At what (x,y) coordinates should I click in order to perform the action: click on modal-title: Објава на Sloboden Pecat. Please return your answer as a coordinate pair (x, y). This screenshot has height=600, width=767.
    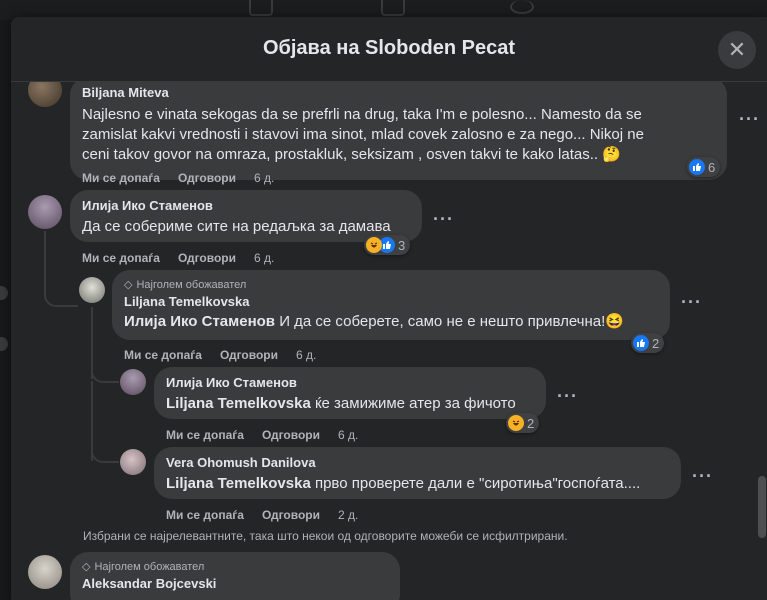
    Looking at the image, I should click on (389, 48).